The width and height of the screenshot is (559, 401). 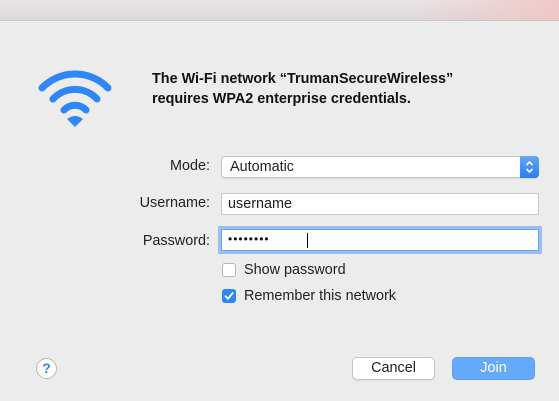 I want to click on mode-label: Mode:, so click(x=190, y=166).